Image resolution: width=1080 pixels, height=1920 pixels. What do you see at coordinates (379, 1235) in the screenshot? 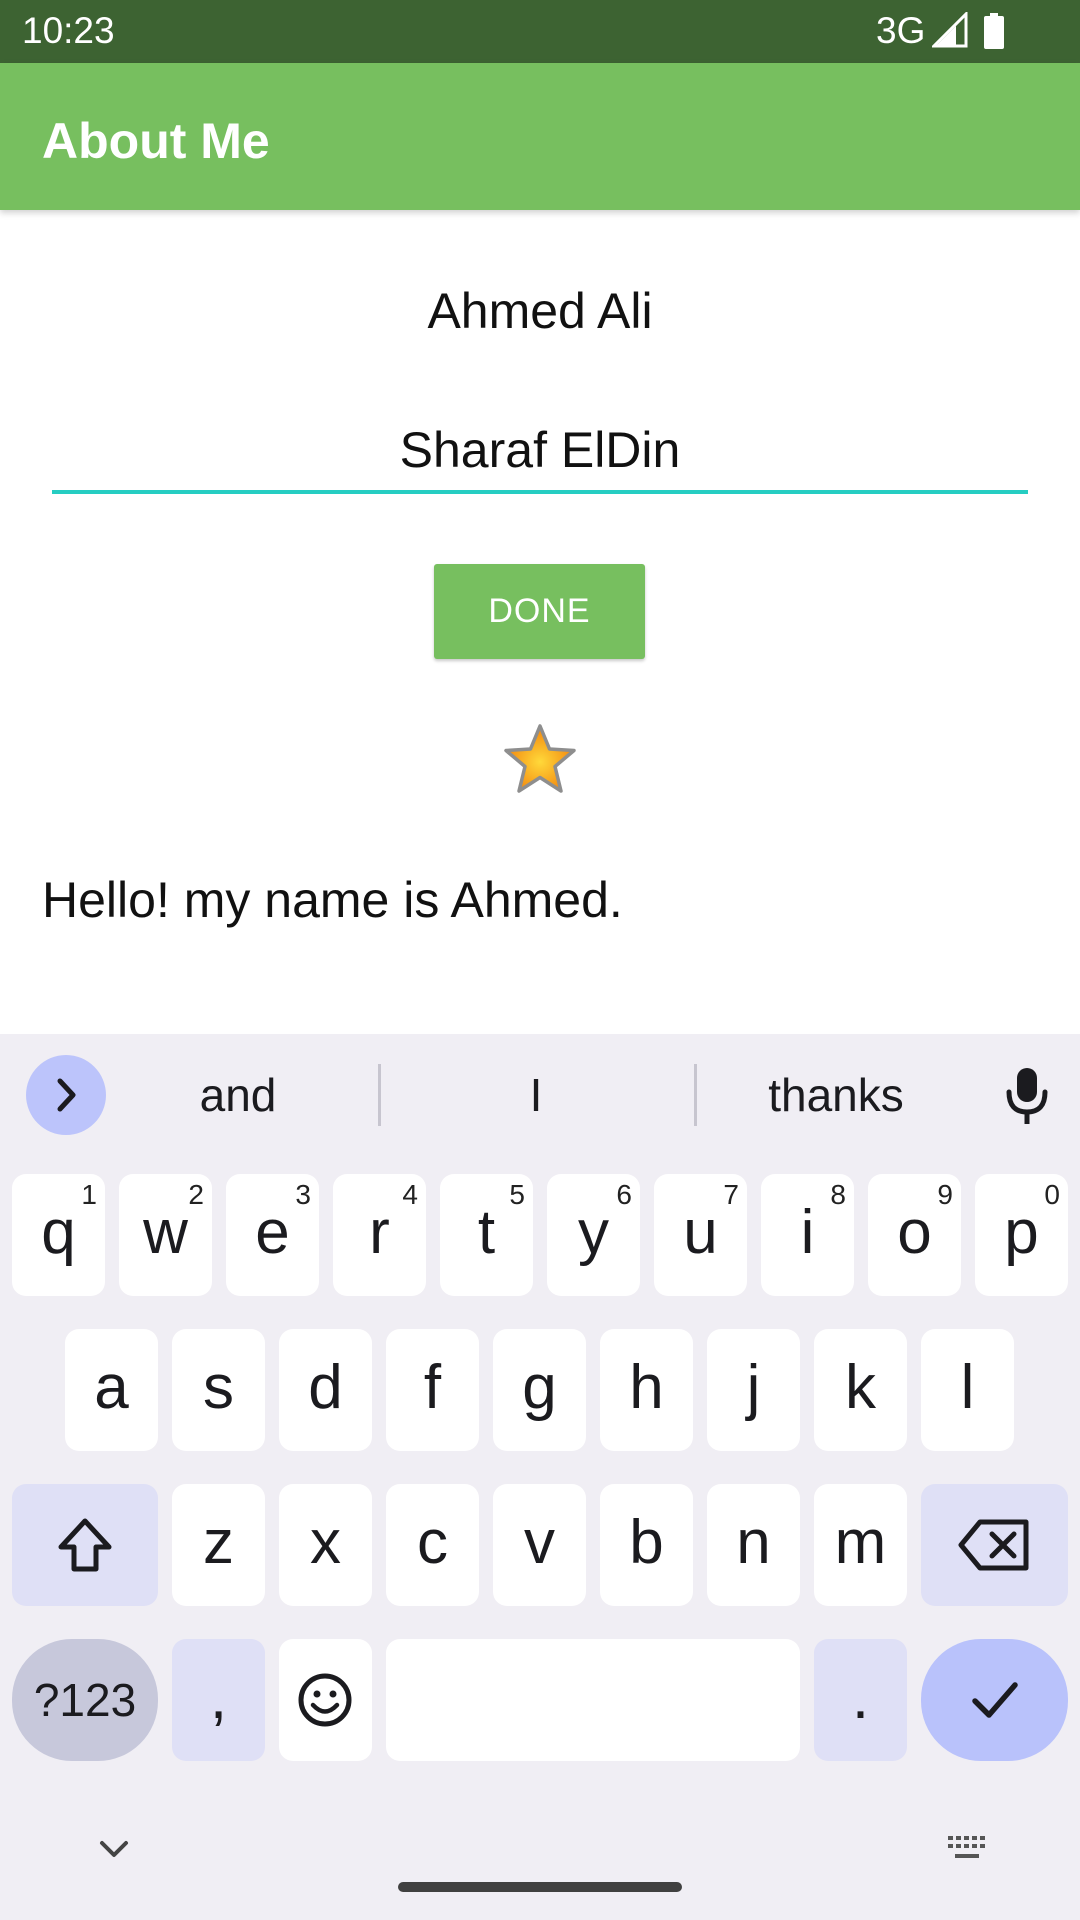
I see `key-r: r4` at bounding box center [379, 1235].